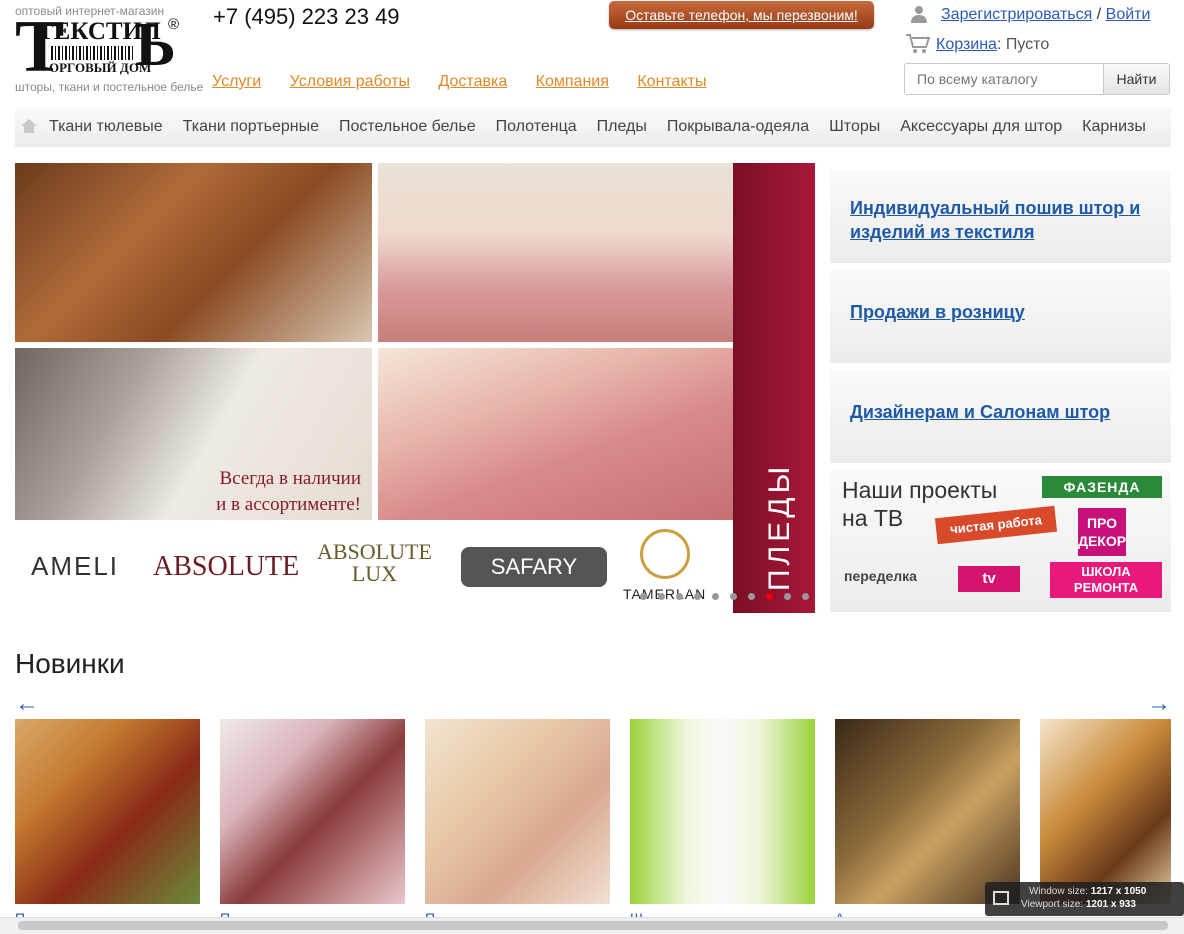  Describe the element at coordinates (106, 127) in the screenshot. I see `category-tulle: Ткани тюлевые` at that location.